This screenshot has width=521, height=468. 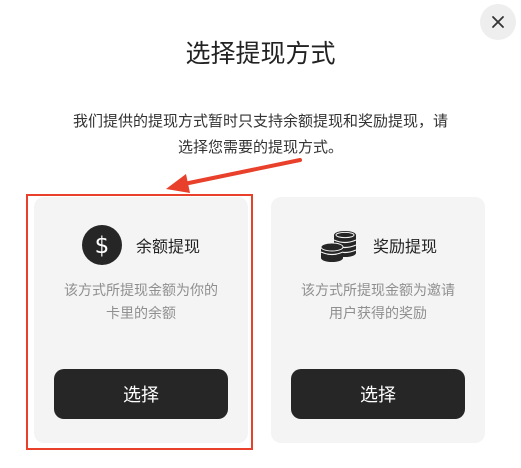 What do you see at coordinates (498, 22) in the screenshot?
I see `close-icon` at bounding box center [498, 22].